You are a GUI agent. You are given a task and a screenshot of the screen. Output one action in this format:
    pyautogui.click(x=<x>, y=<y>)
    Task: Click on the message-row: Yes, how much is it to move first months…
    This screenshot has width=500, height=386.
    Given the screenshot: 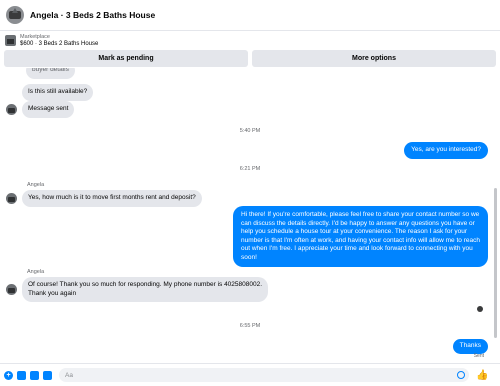 What is the action you would take?
    pyautogui.click(x=104, y=198)
    